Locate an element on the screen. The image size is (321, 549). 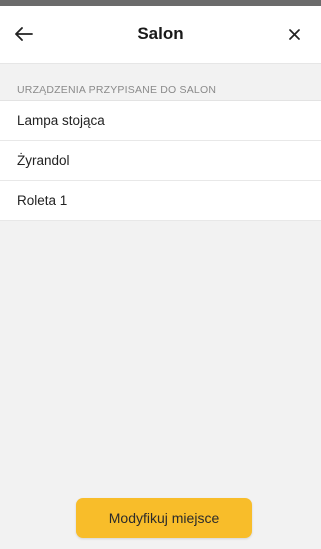
list-item: Lampa stojąca is located at coordinates (160, 121).